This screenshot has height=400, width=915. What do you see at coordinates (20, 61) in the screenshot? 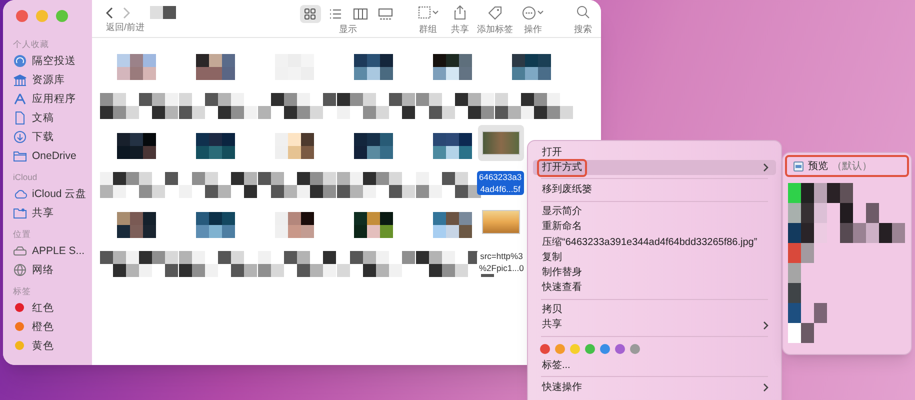
I see `airdrop-icon` at bounding box center [20, 61].